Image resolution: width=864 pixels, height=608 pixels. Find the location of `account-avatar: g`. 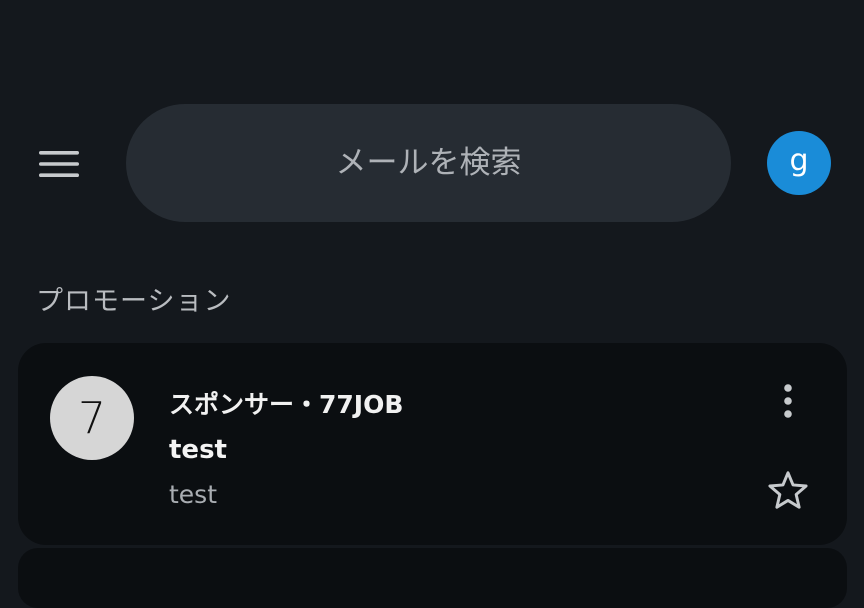

account-avatar: g is located at coordinates (799, 163).